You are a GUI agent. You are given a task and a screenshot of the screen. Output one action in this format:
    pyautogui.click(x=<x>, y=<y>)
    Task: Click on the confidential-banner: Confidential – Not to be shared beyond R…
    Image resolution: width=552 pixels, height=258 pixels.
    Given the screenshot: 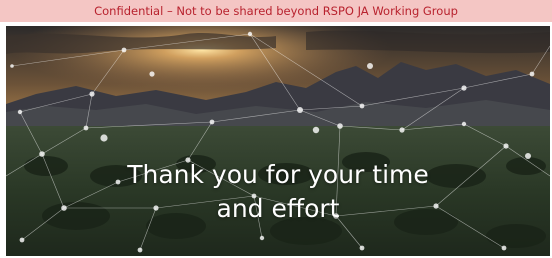 What is the action you would take?
    pyautogui.click(x=276, y=11)
    